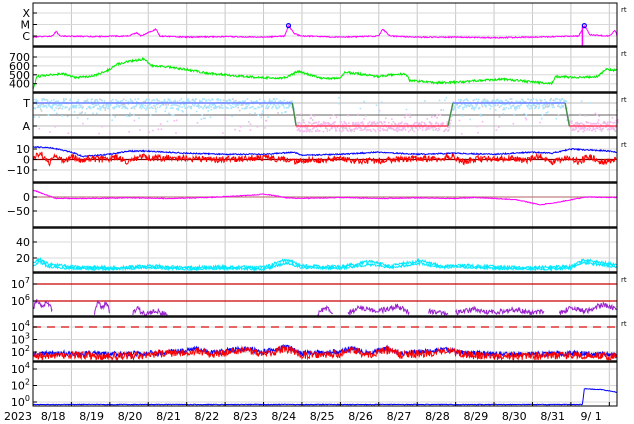  What do you see at coordinates (19, 84) in the screenshot?
I see `y-tick-label: 400` at bounding box center [19, 84].